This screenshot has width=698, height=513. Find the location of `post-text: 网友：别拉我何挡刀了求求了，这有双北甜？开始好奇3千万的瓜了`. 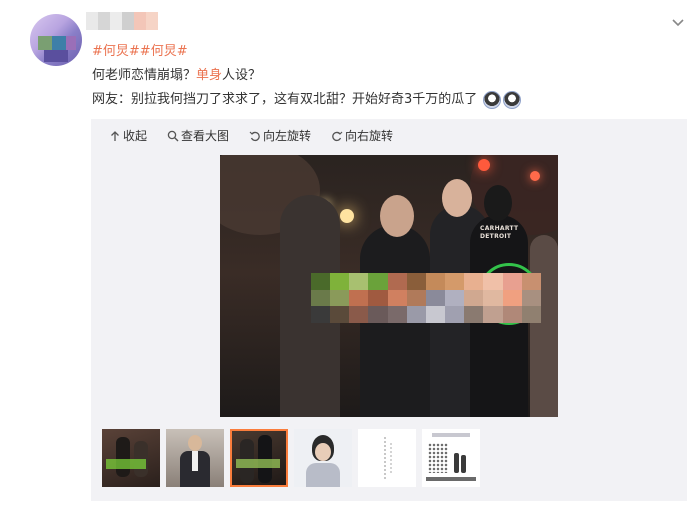

post-text: 网友：别拉我何挡刀了求求了，这有双北甜？开始好奇3千万的瓜了 is located at coordinates (285, 99).